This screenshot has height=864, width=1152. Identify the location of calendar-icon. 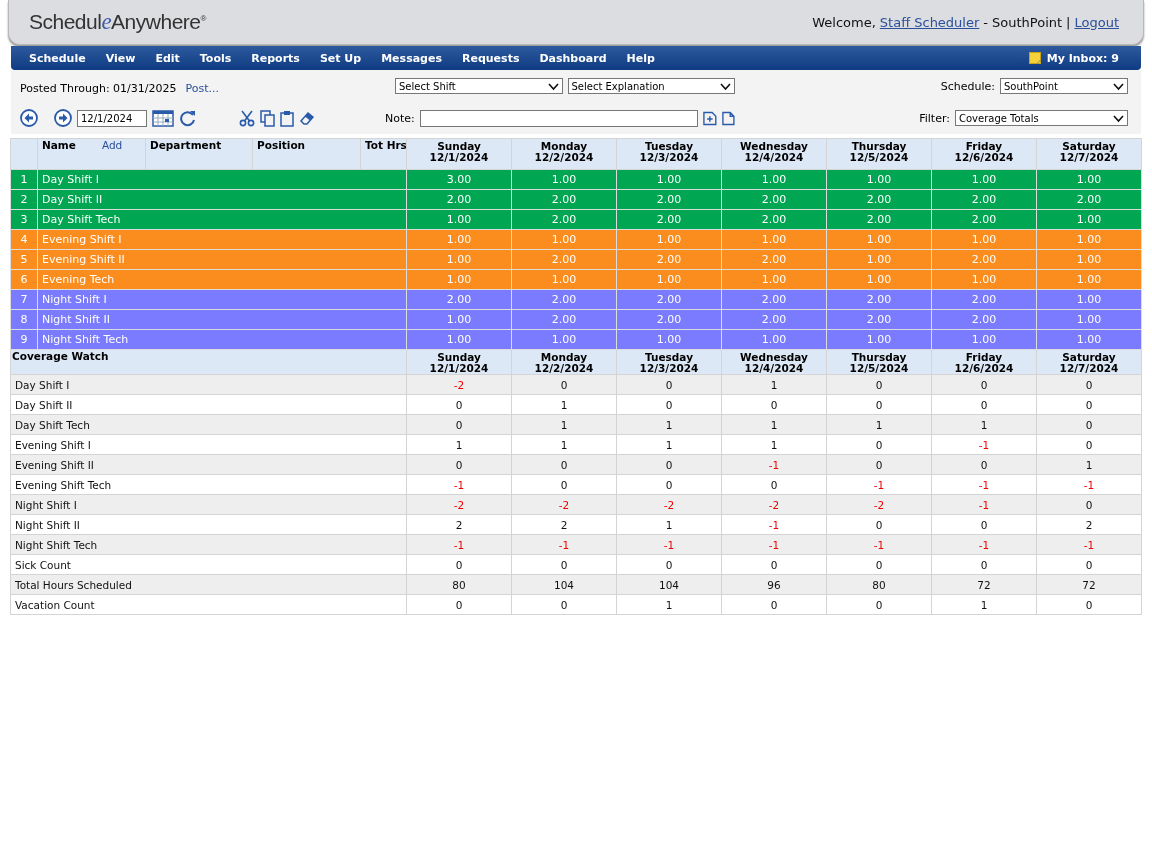
(163, 118).